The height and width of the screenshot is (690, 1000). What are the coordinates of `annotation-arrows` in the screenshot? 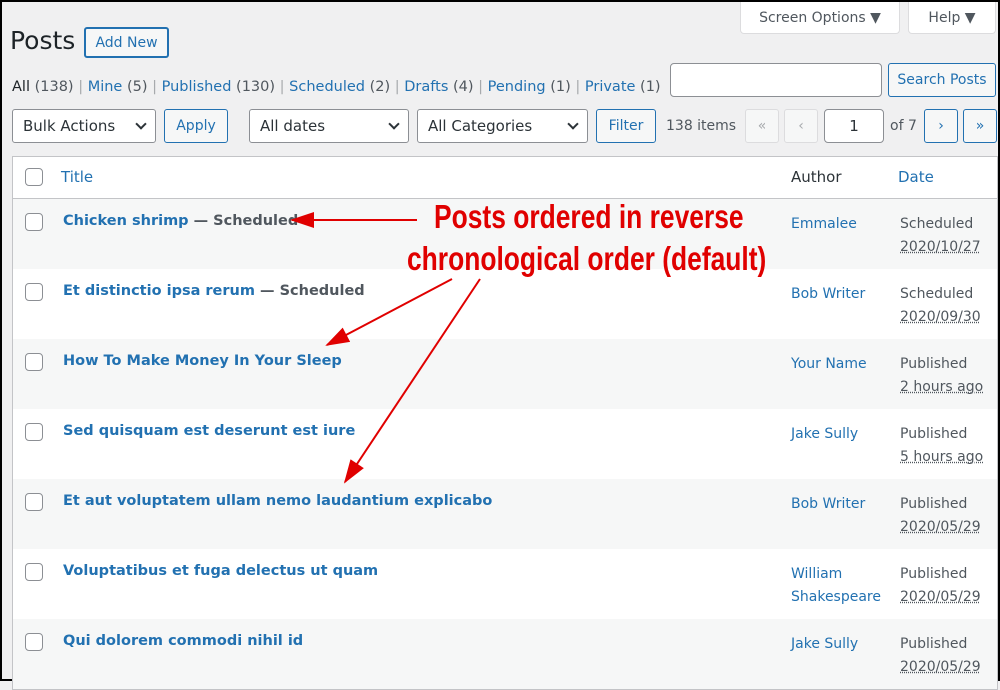 It's located at (385, 348).